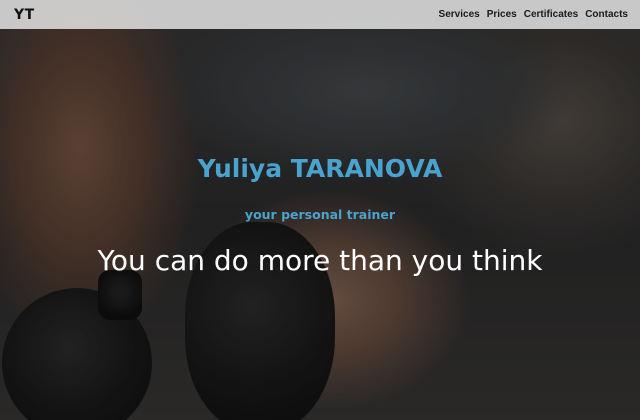  What do you see at coordinates (459, 14) in the screenshot?
I see `nav-link-services: Services` at bounding box center [459, 14].